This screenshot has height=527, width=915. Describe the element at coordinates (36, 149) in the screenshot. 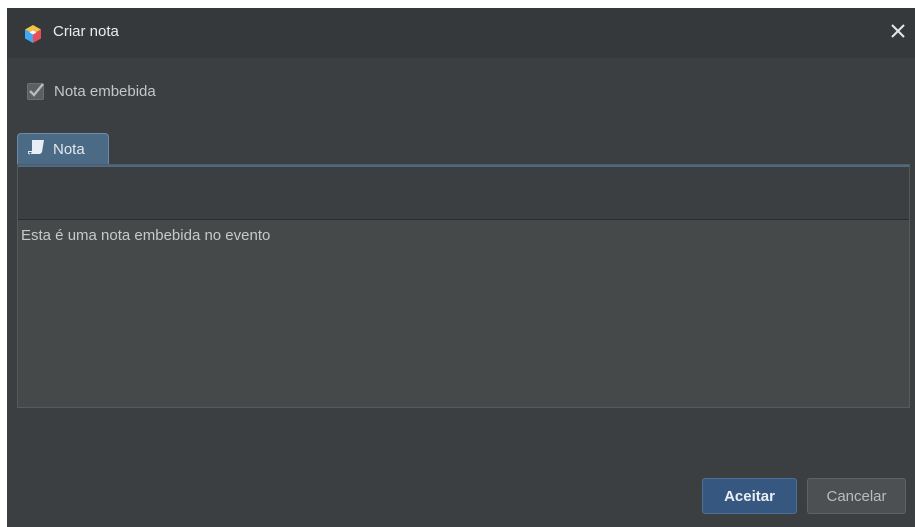

I see `note-icon` at that location.